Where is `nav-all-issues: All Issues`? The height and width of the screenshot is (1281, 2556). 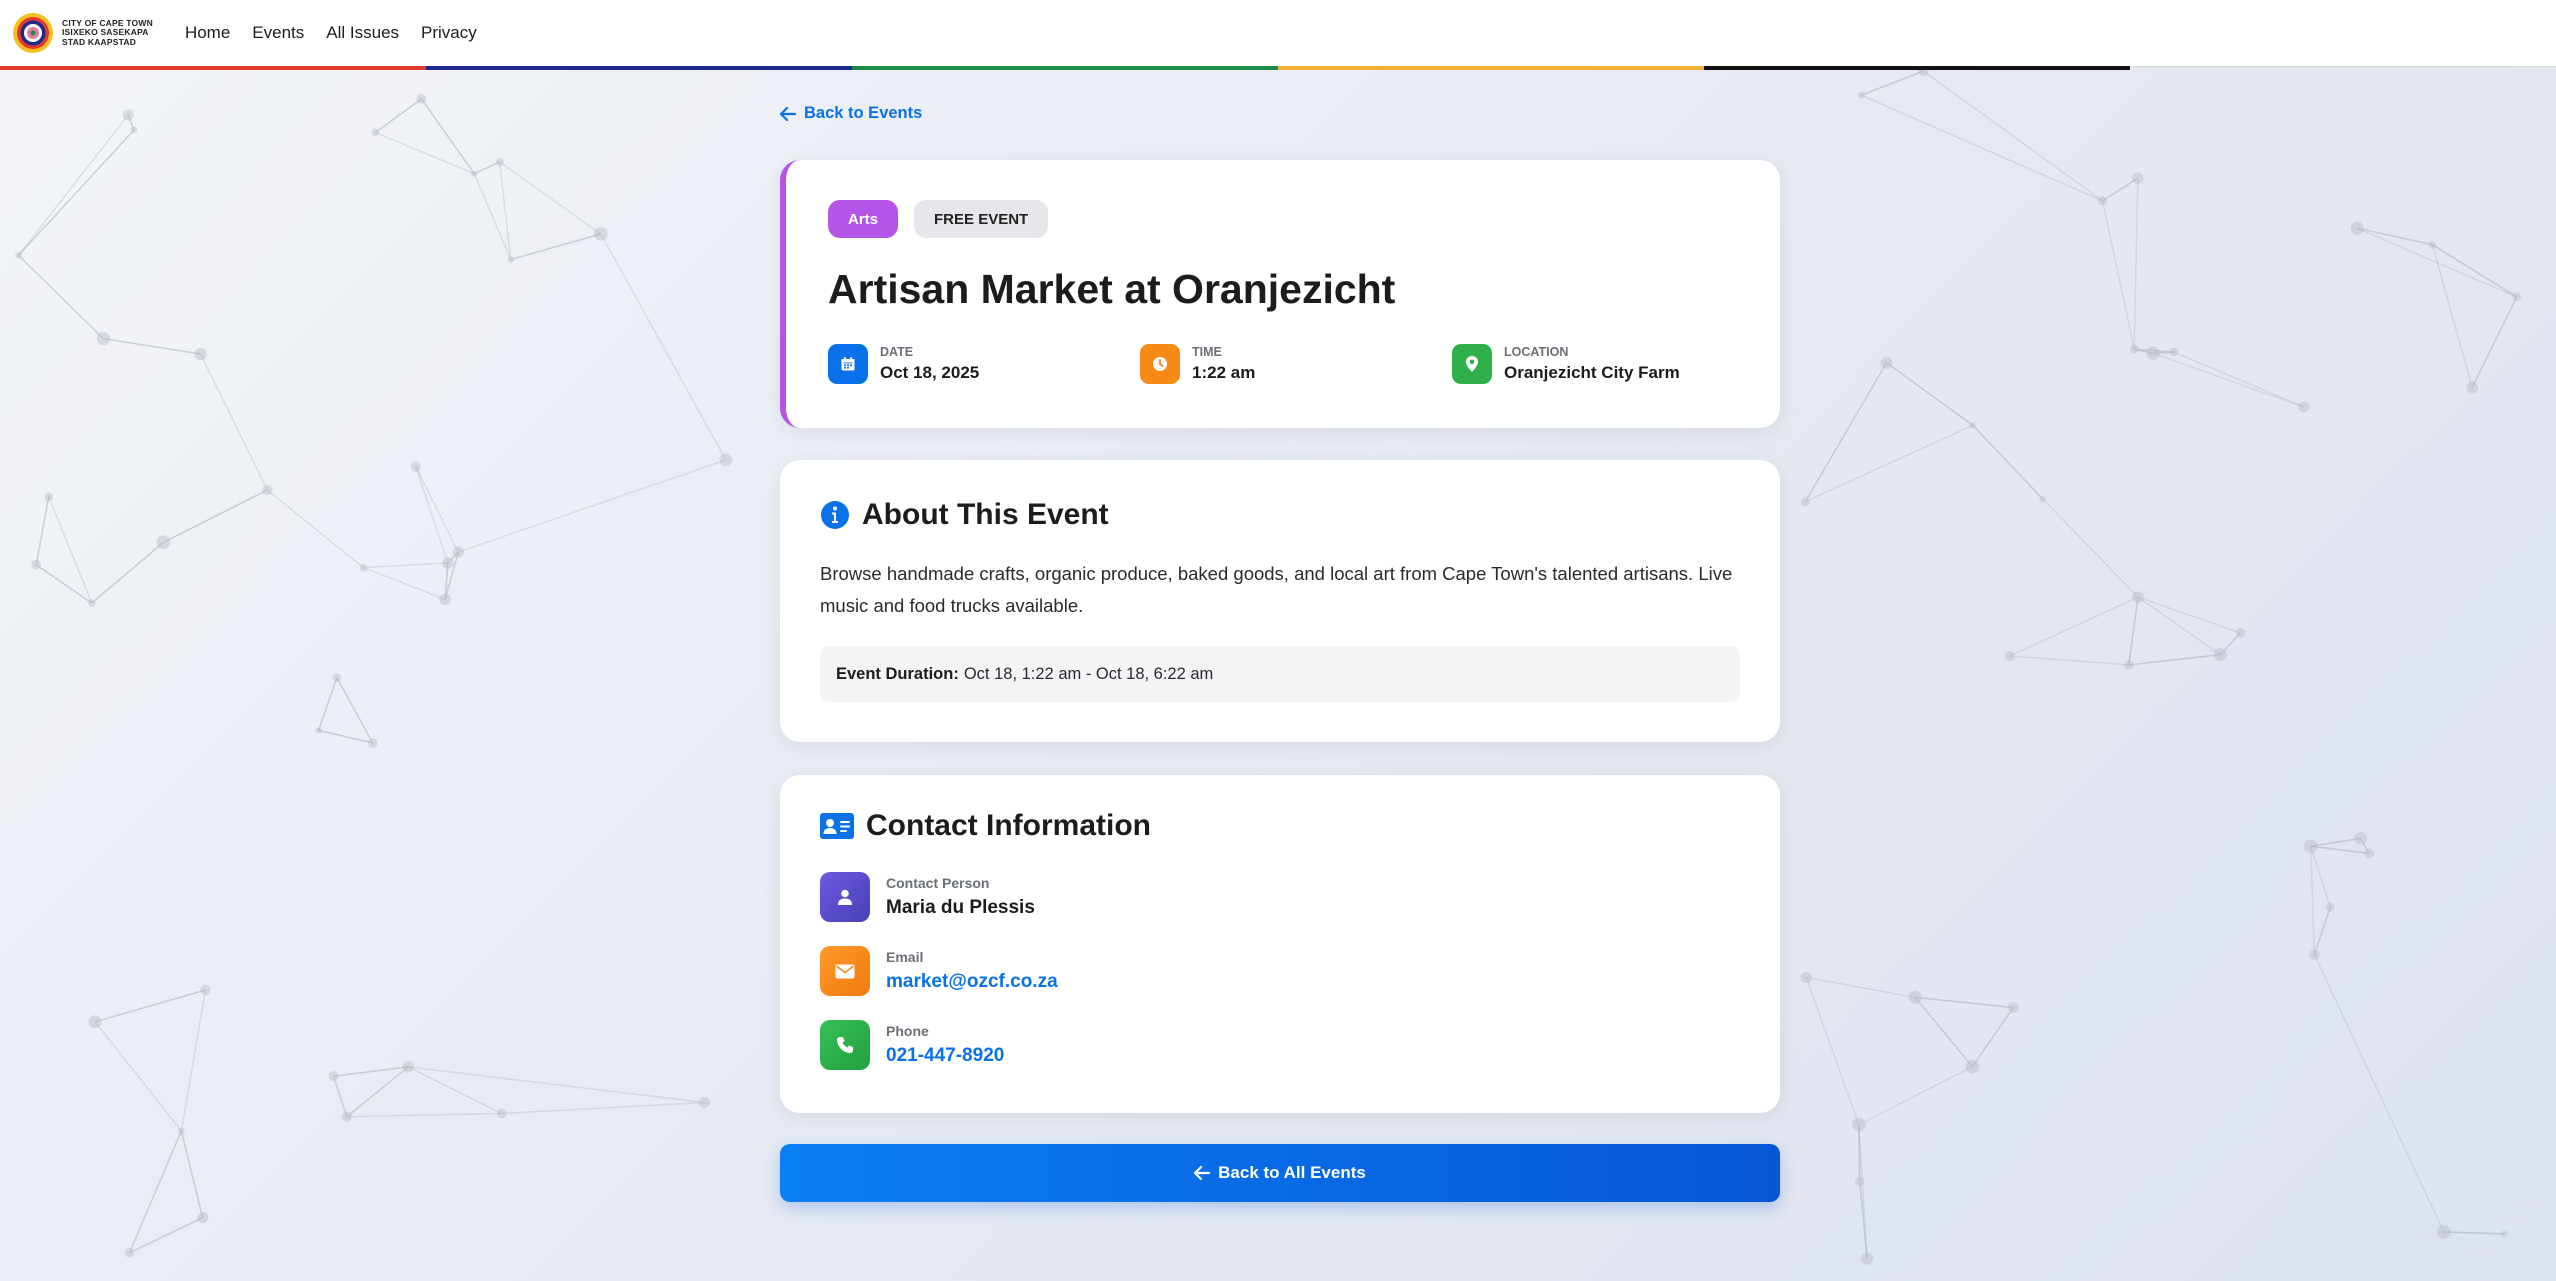 nav-all-issues: All Issues is located at coordinates (362, 33).